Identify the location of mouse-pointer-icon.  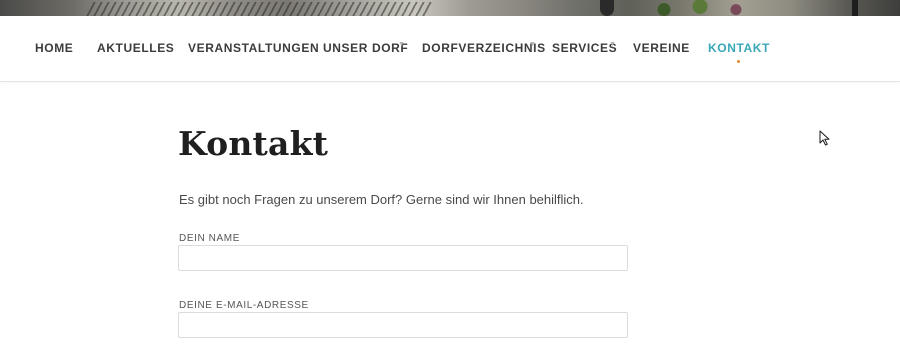
(824, 138).